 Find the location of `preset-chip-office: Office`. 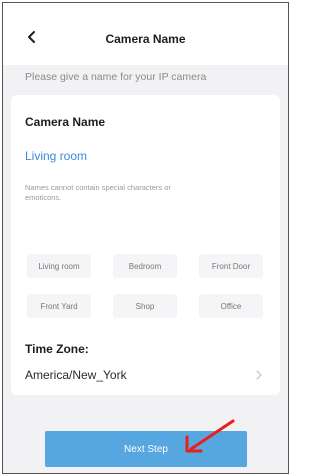

preset-chip-office: Office is located at coordinates (231, 306).